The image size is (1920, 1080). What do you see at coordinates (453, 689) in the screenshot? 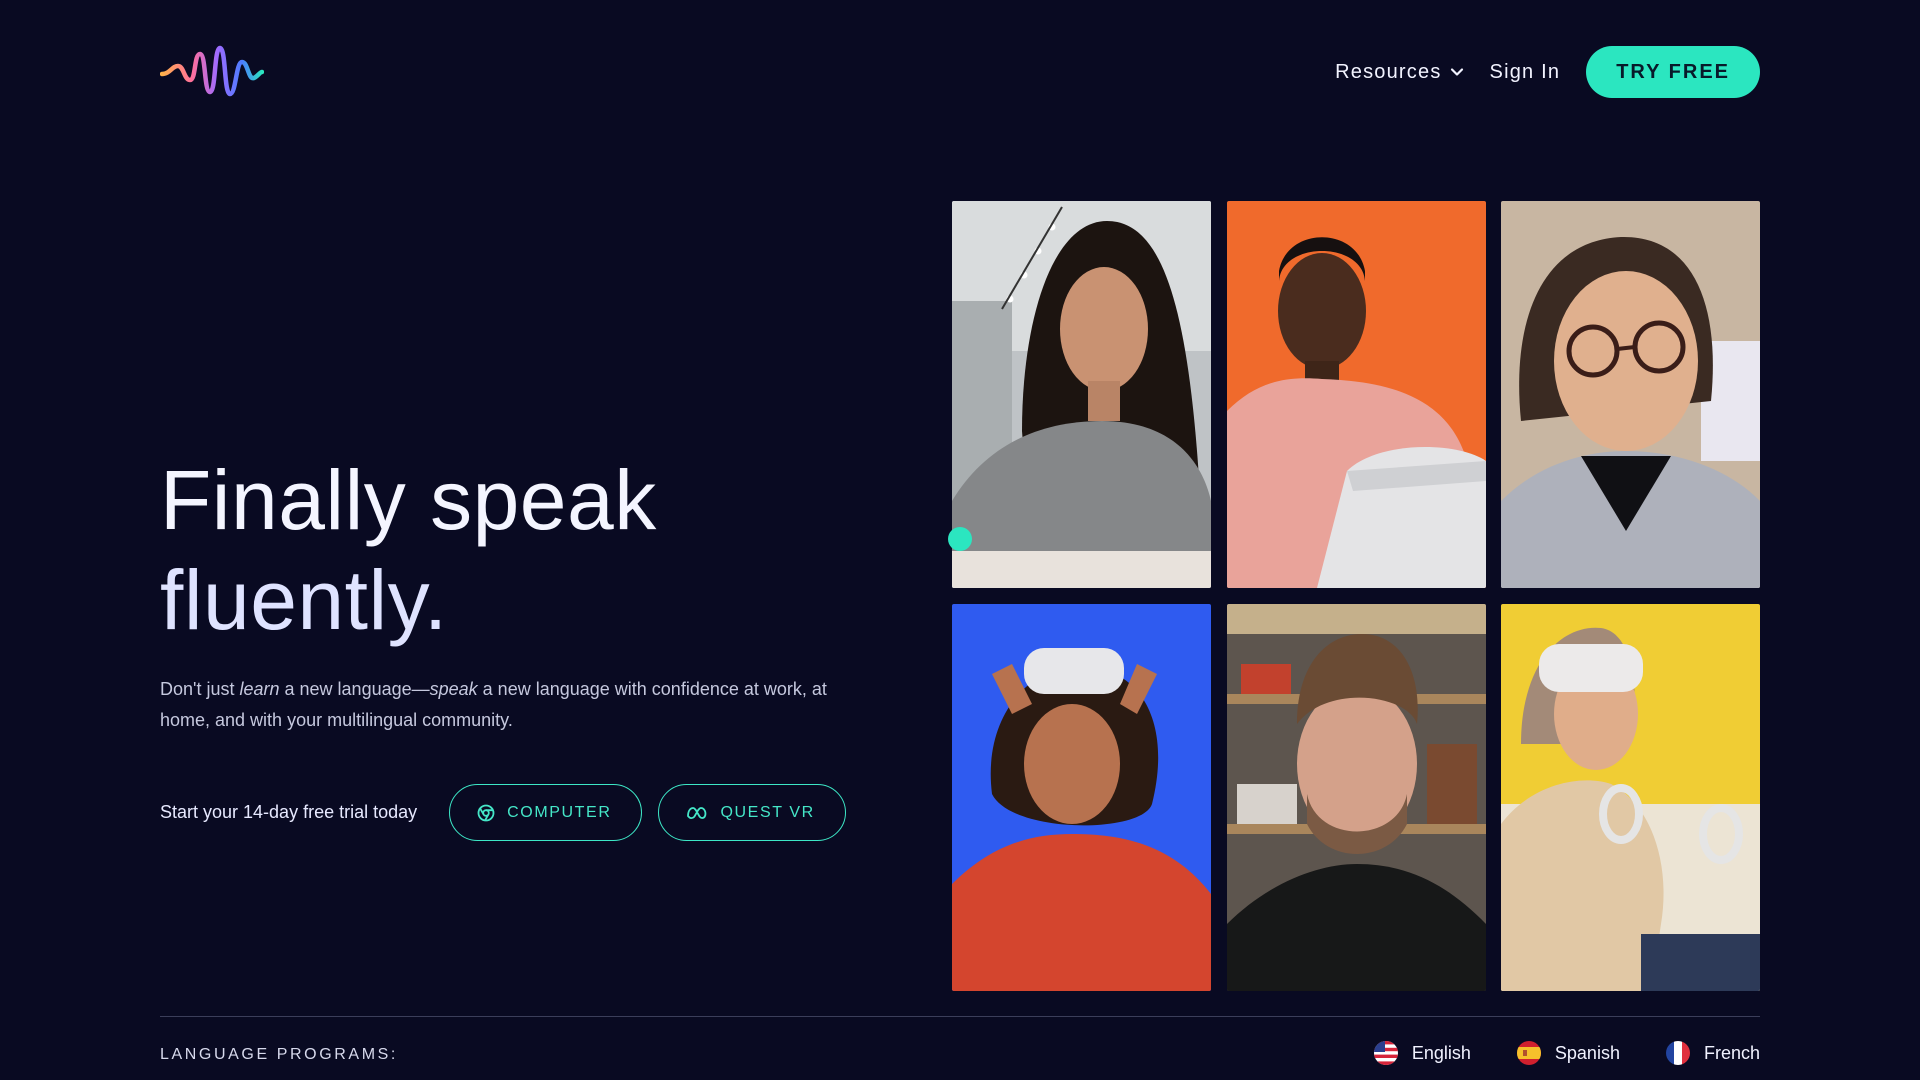
I see `desc-emphasis-speak: speak` at bounding box center [453, 689].